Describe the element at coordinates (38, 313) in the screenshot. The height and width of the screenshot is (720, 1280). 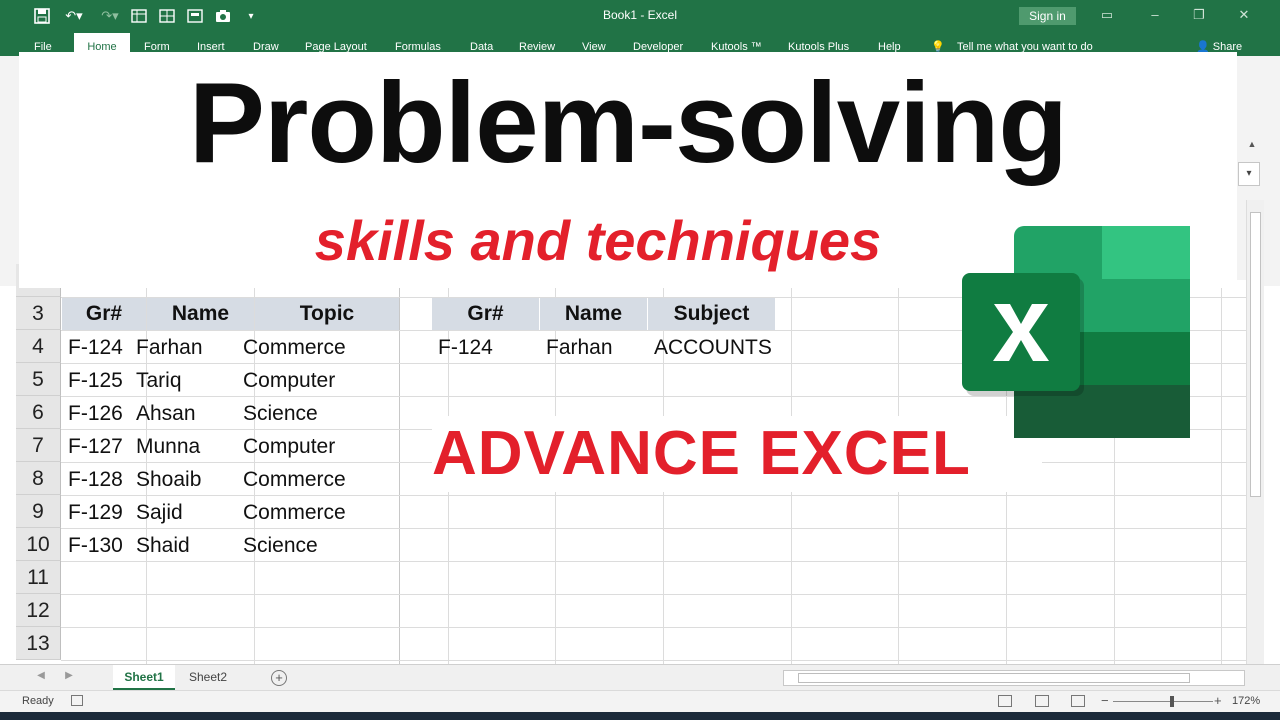
I see `row-header: 3` at that location.